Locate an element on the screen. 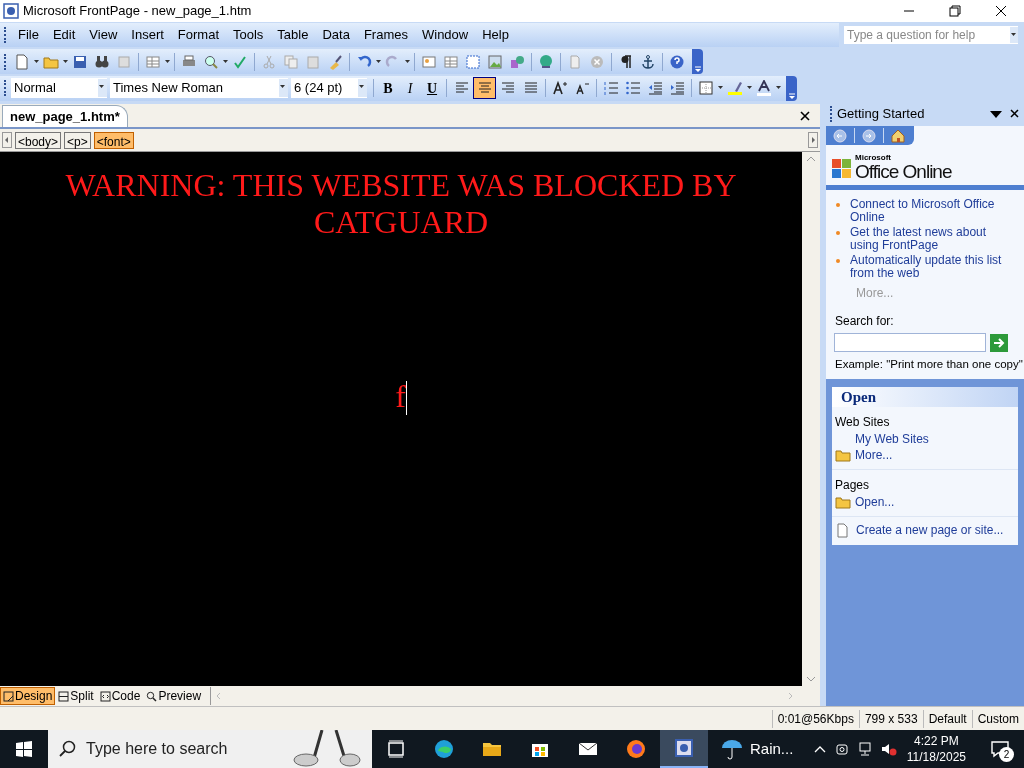 The height and width of the screenshot is (768, 1024). menu-item: File is located at coordinates (28, 35).